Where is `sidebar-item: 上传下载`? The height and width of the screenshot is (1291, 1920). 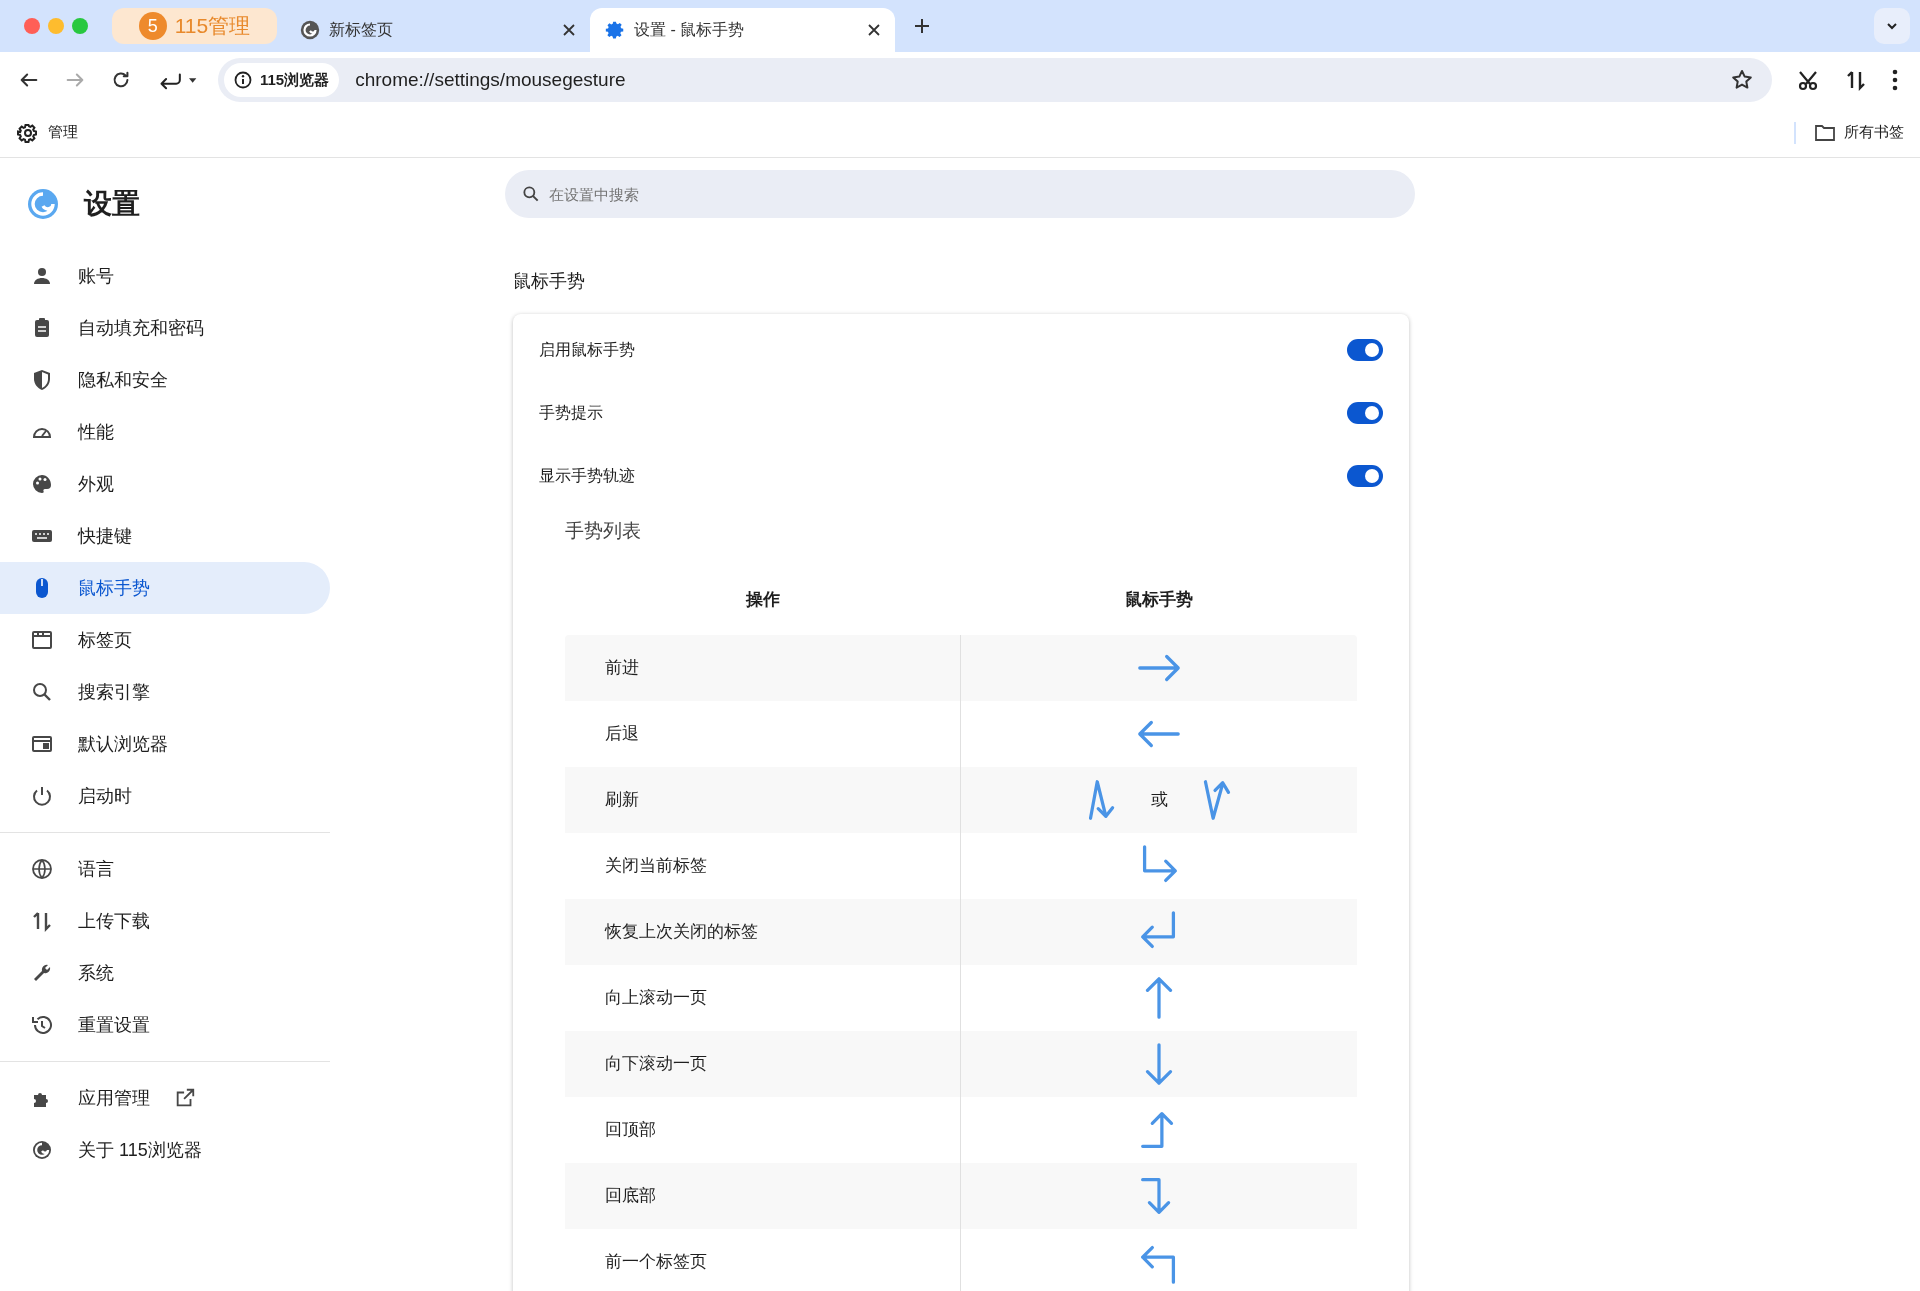 sidebar-item: 上传下载 is located at coordinates (165, 921).